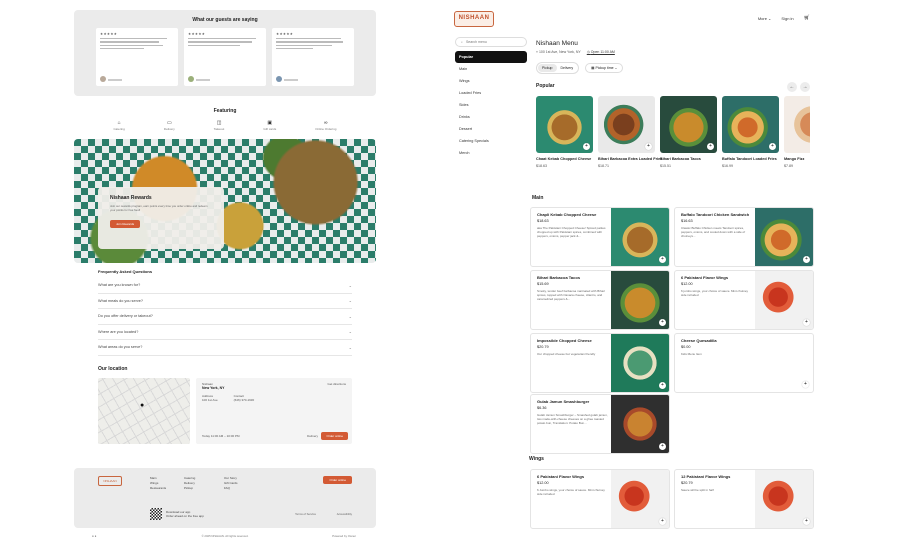 This screenshot has height=540, width=900. What do you see at coordinates (560, 52) in the screenshot?
I see `store-address: 100 1st Ave, New York, NY` at bounding box center [560, 52].